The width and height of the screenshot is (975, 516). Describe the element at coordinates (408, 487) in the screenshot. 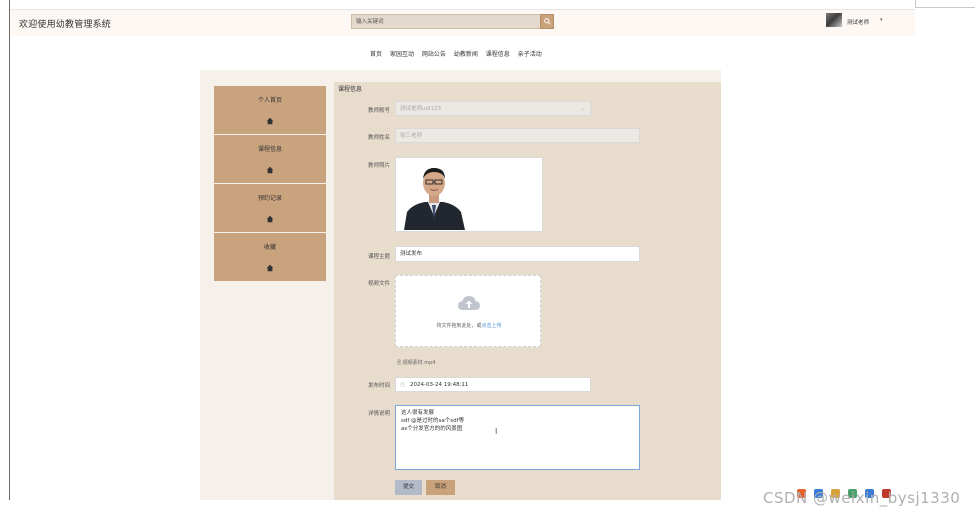

I see `submit-button: 提交` at that location.